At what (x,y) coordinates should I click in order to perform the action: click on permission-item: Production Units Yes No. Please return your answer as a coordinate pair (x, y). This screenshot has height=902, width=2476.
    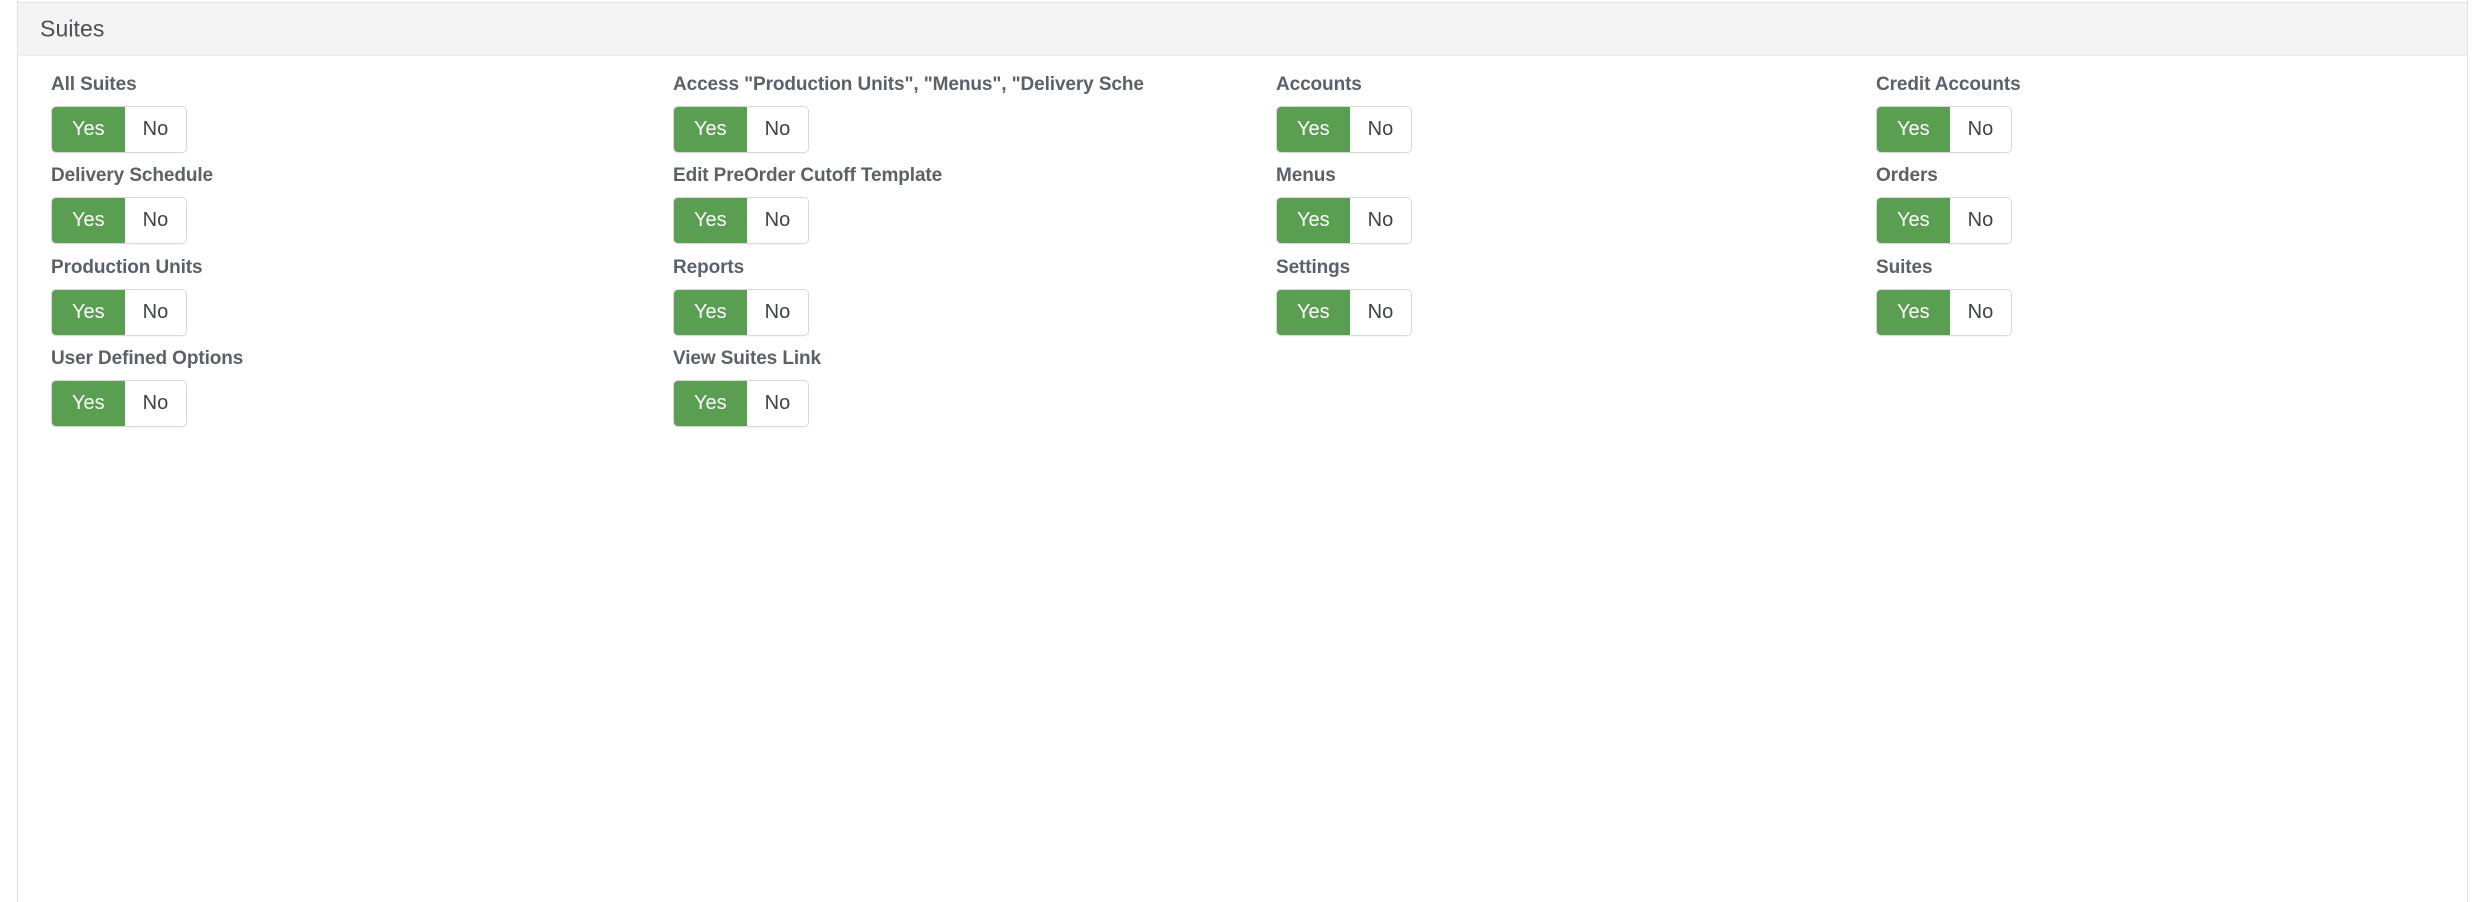
    Looking at the image, I should click on (127, 296).